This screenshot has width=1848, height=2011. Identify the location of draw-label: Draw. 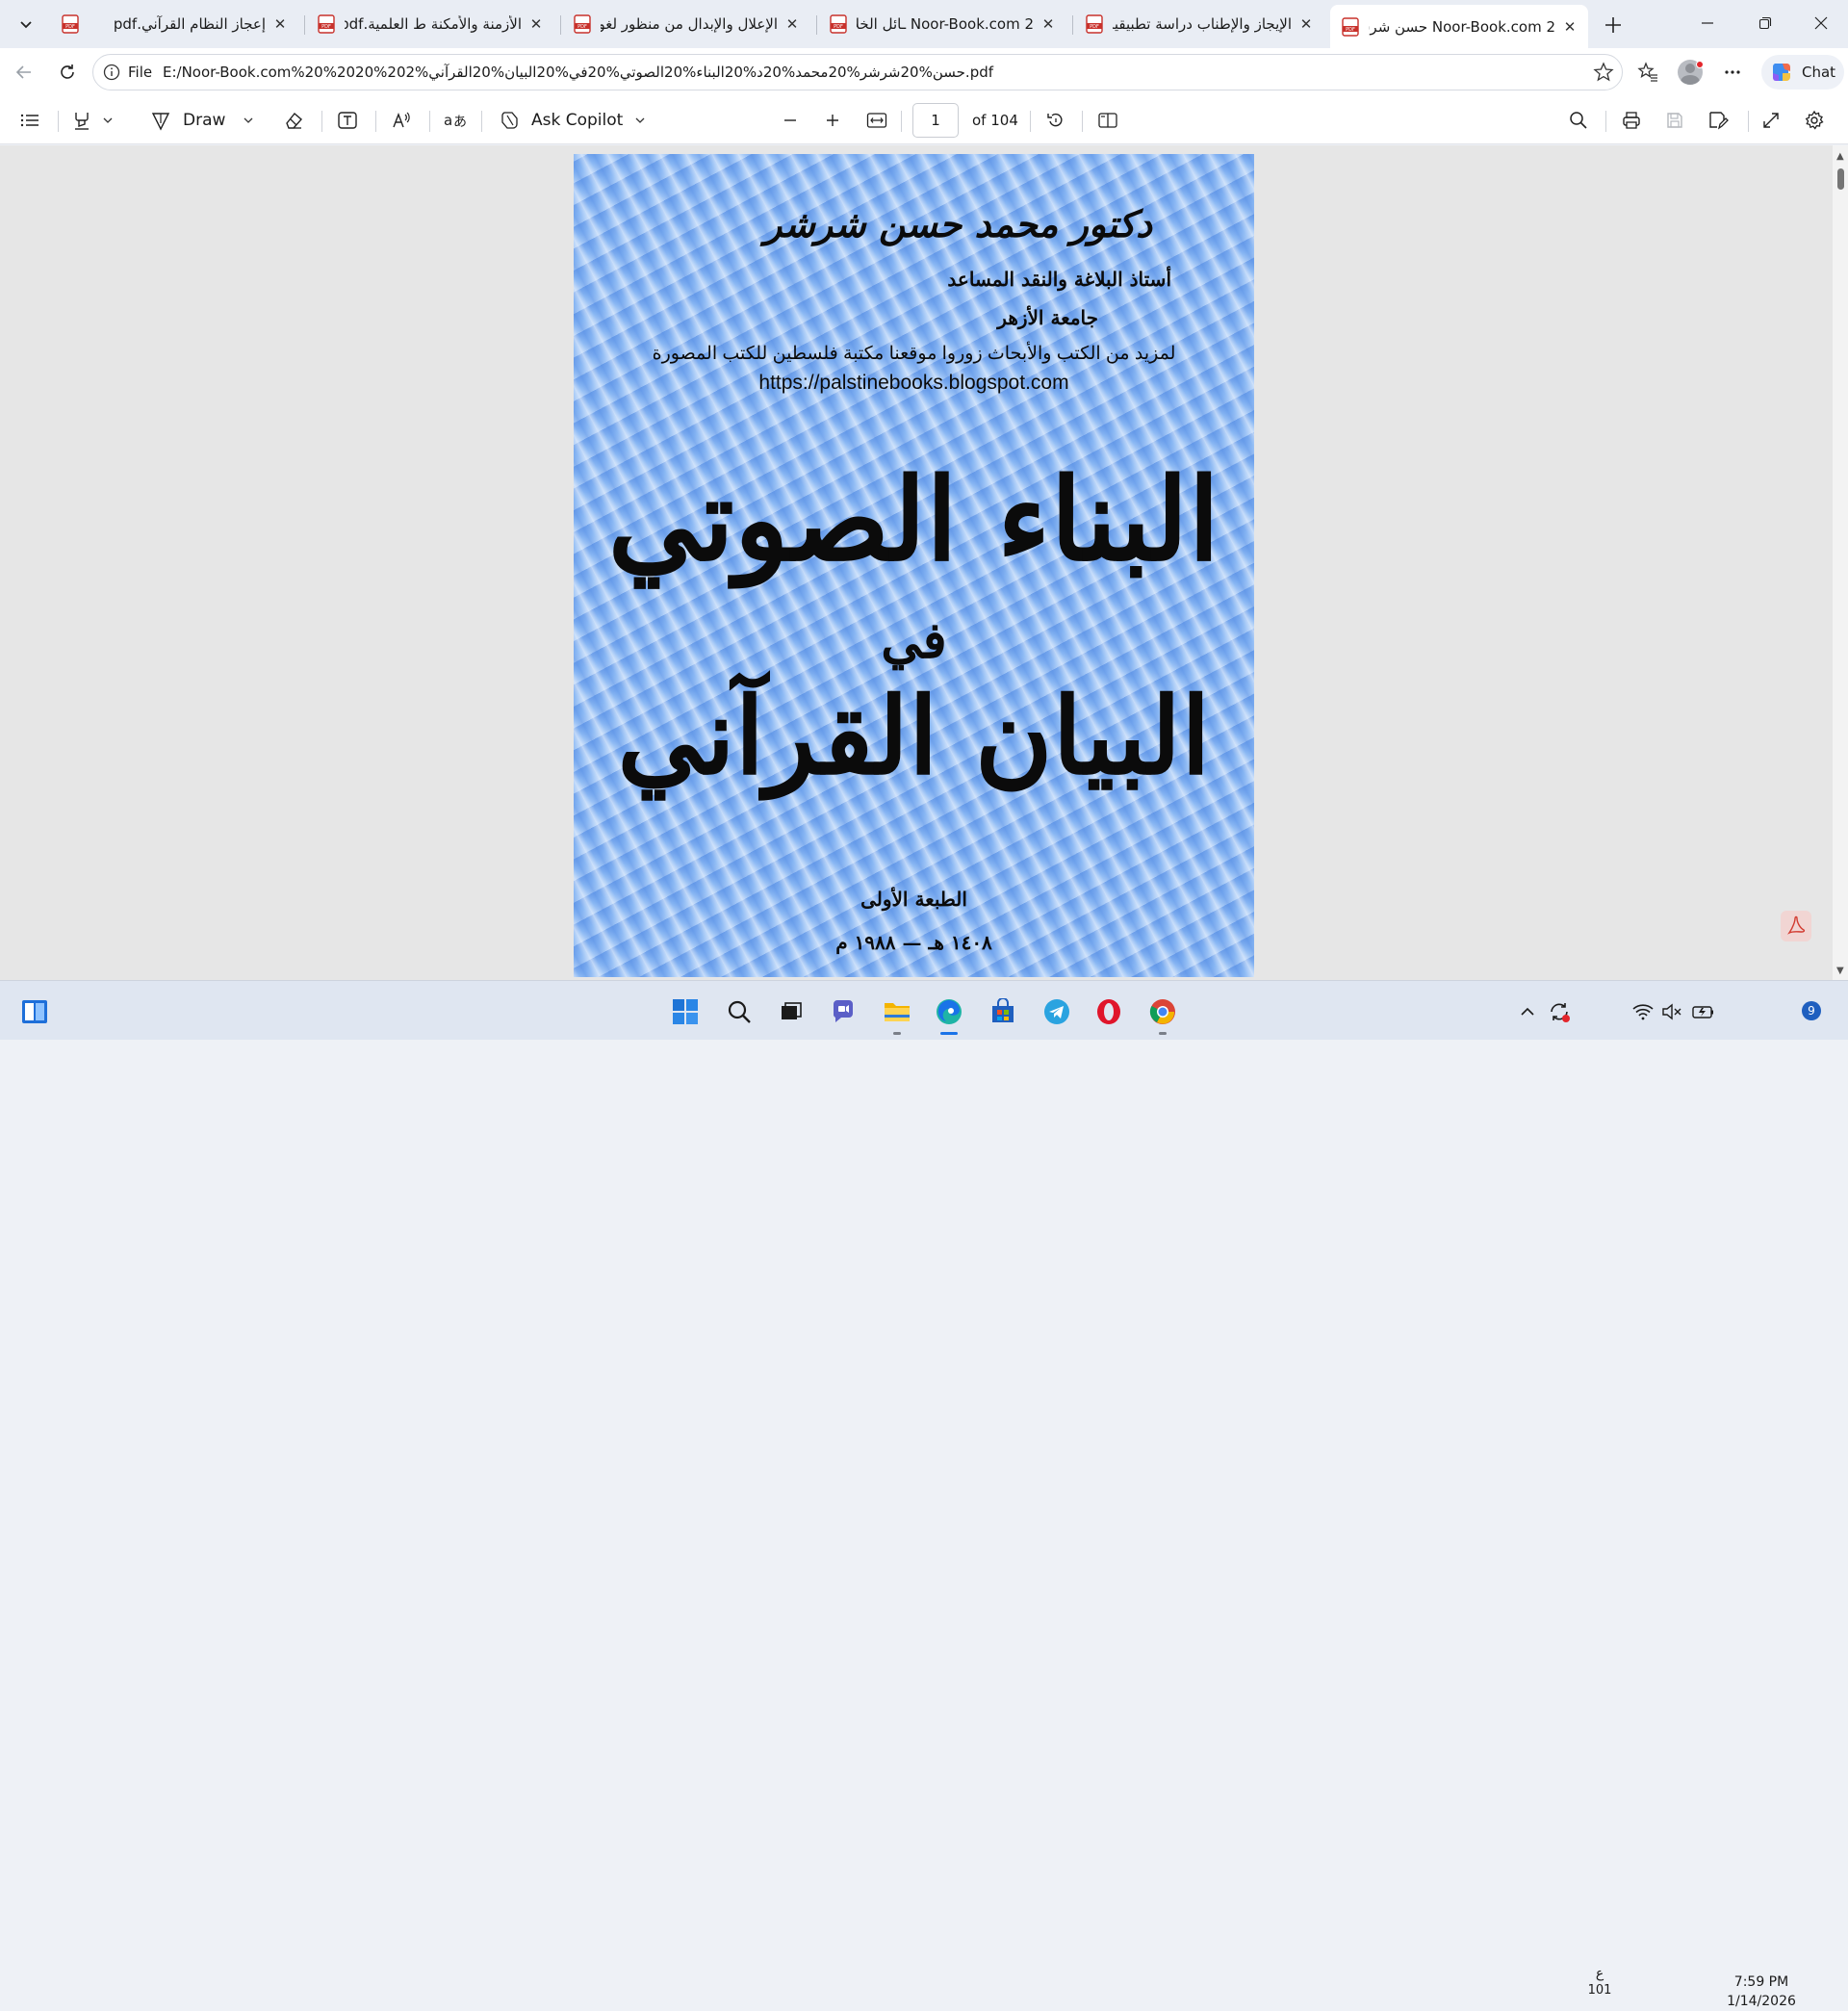
(204, 120).